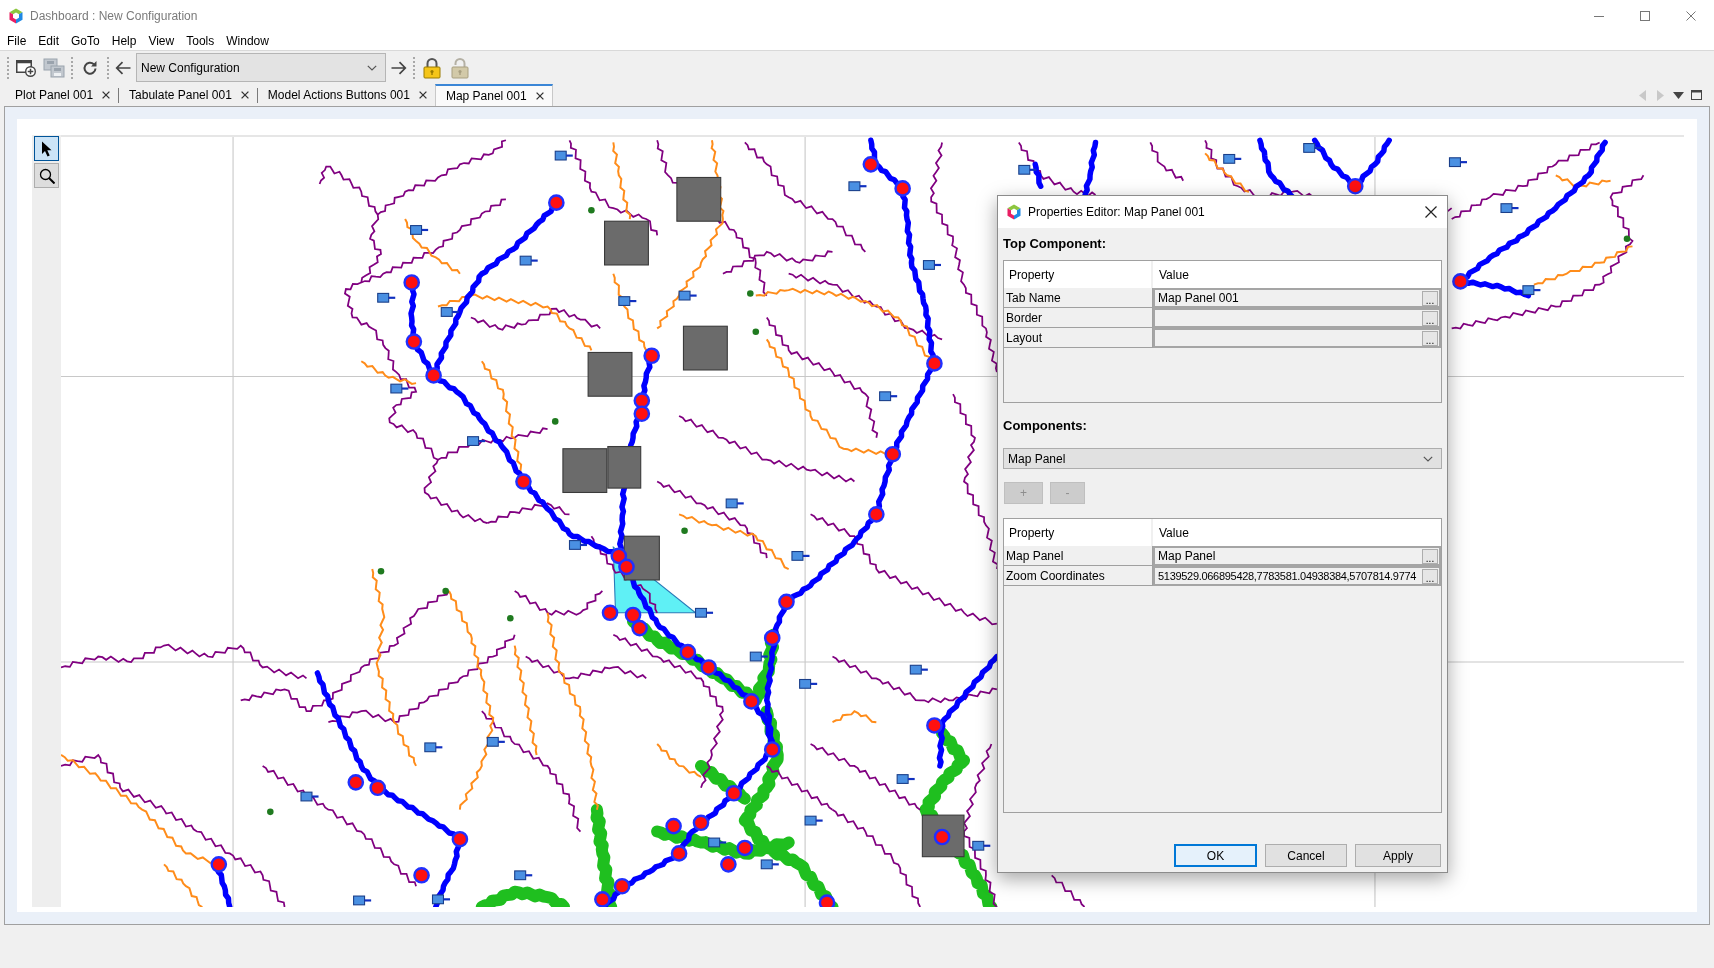 The width and height of the screenshot is (1714, 968). What do you see at coordinates (1055, 244) in the screenshot?
I see `section-heading: Top Component:` at bounding box center [1055, 244].